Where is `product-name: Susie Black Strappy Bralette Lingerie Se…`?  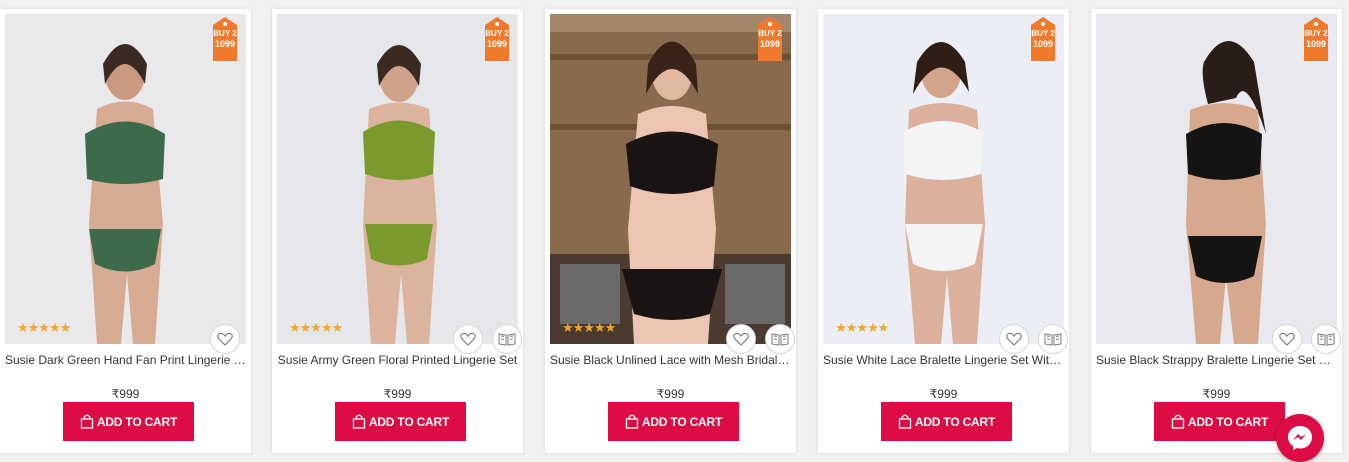
product-name: Susie Black Strappy Bralette Lingerie Se… is located at coordinates (1216, 360).